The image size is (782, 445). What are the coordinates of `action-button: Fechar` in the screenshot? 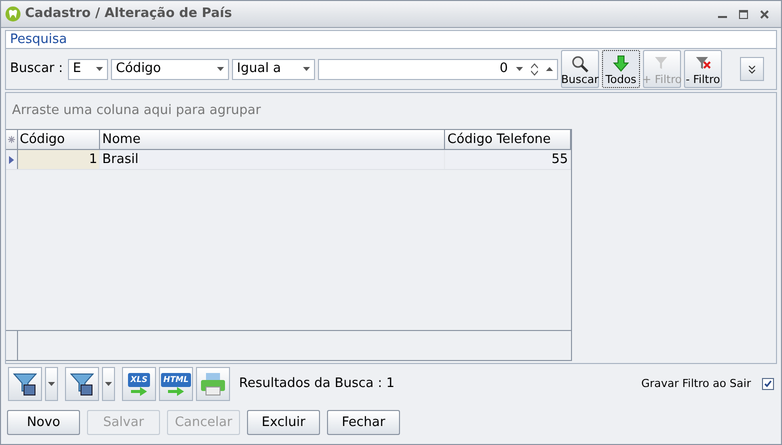 It's located at (363, 422).